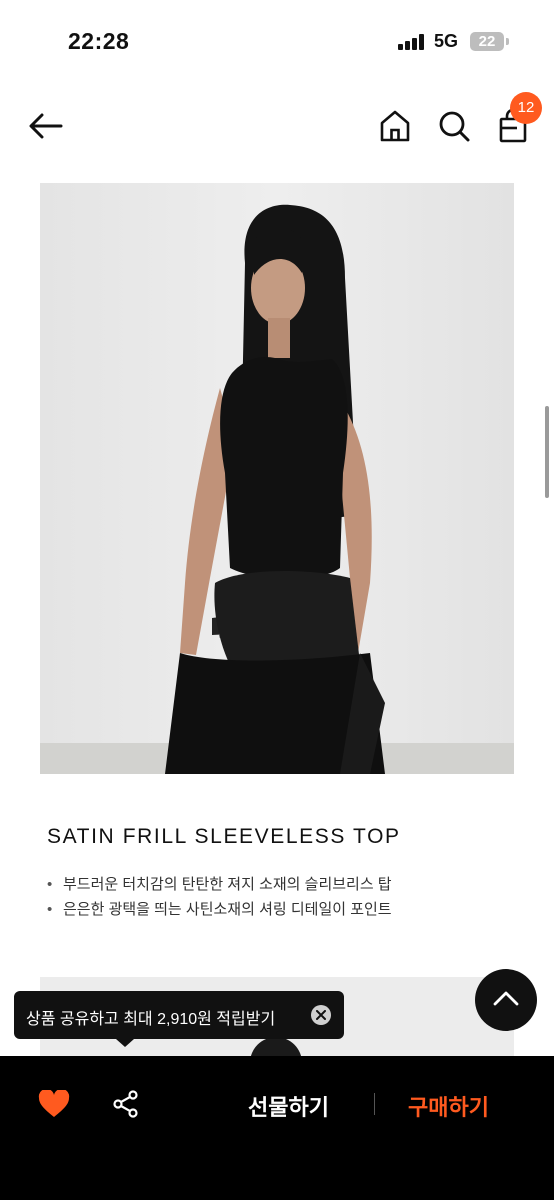 The image size is (554, 1200). I want to click on search-icon, so click(454, 126).